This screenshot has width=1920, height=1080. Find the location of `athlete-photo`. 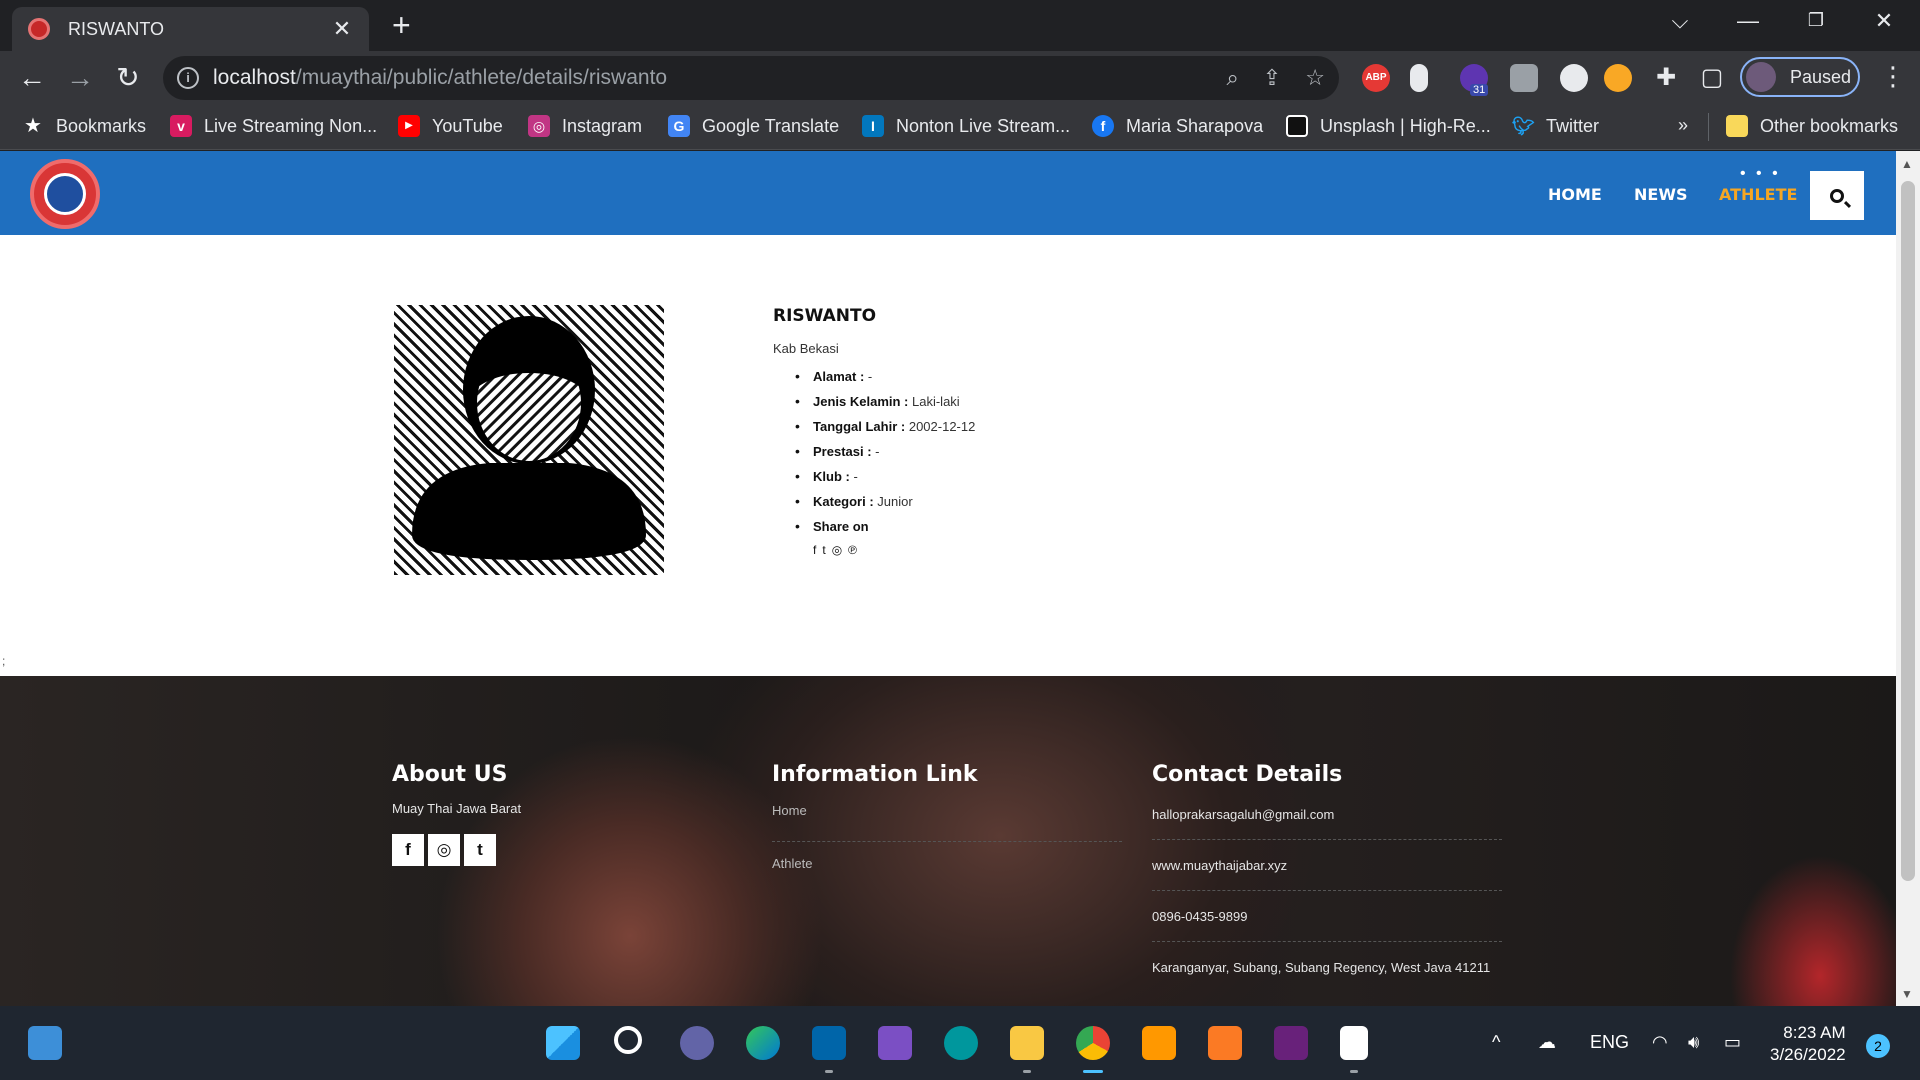

athlete-photo is located at coordinates (529, 440).